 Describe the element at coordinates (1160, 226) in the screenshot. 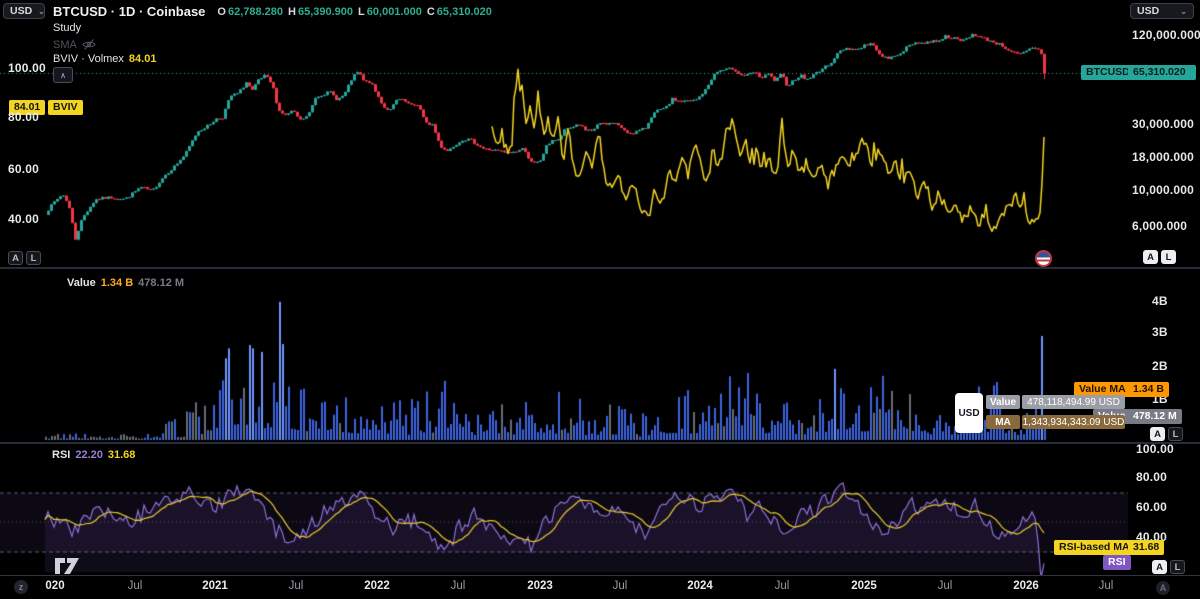

I see `price-scale-tick: 6,000.000` at that location.